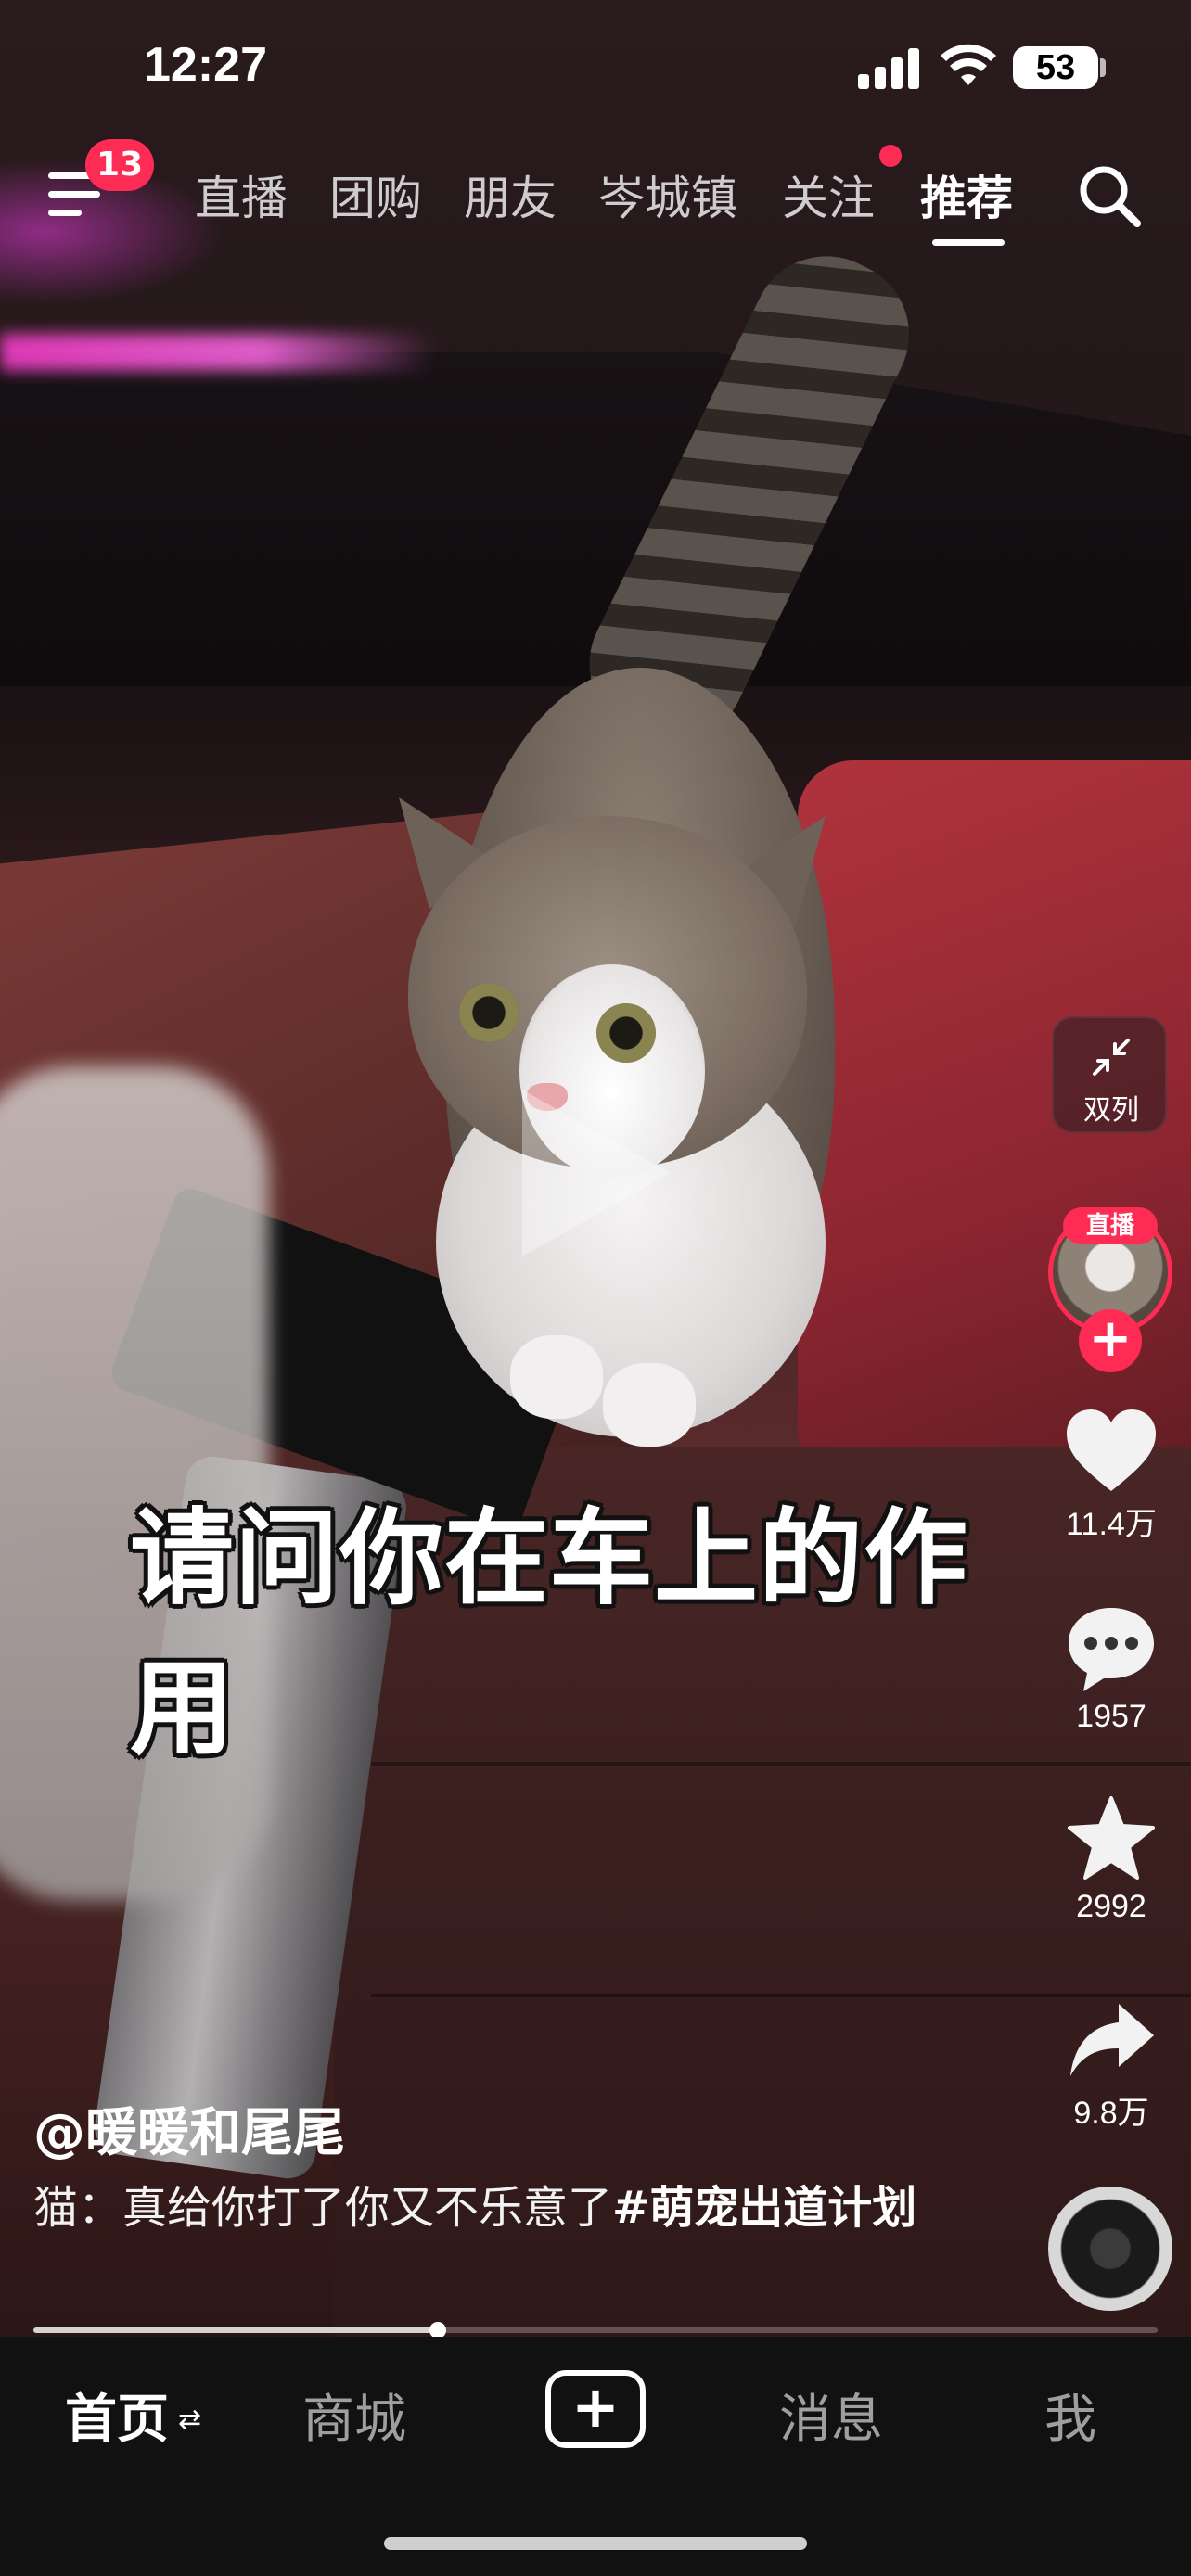  What do you see at coordinates (1111, 1450) in the screenshot?
I see `heart-icon` at bounding box center [1111, 1450].